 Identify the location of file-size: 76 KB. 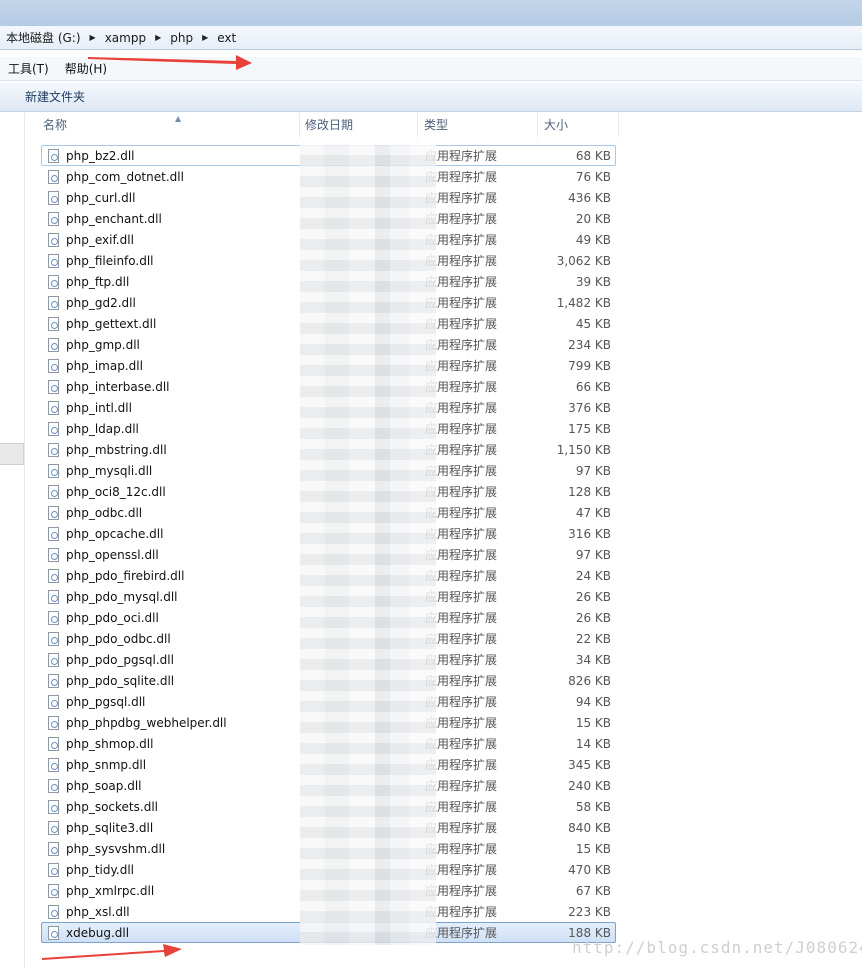
(593, 177).